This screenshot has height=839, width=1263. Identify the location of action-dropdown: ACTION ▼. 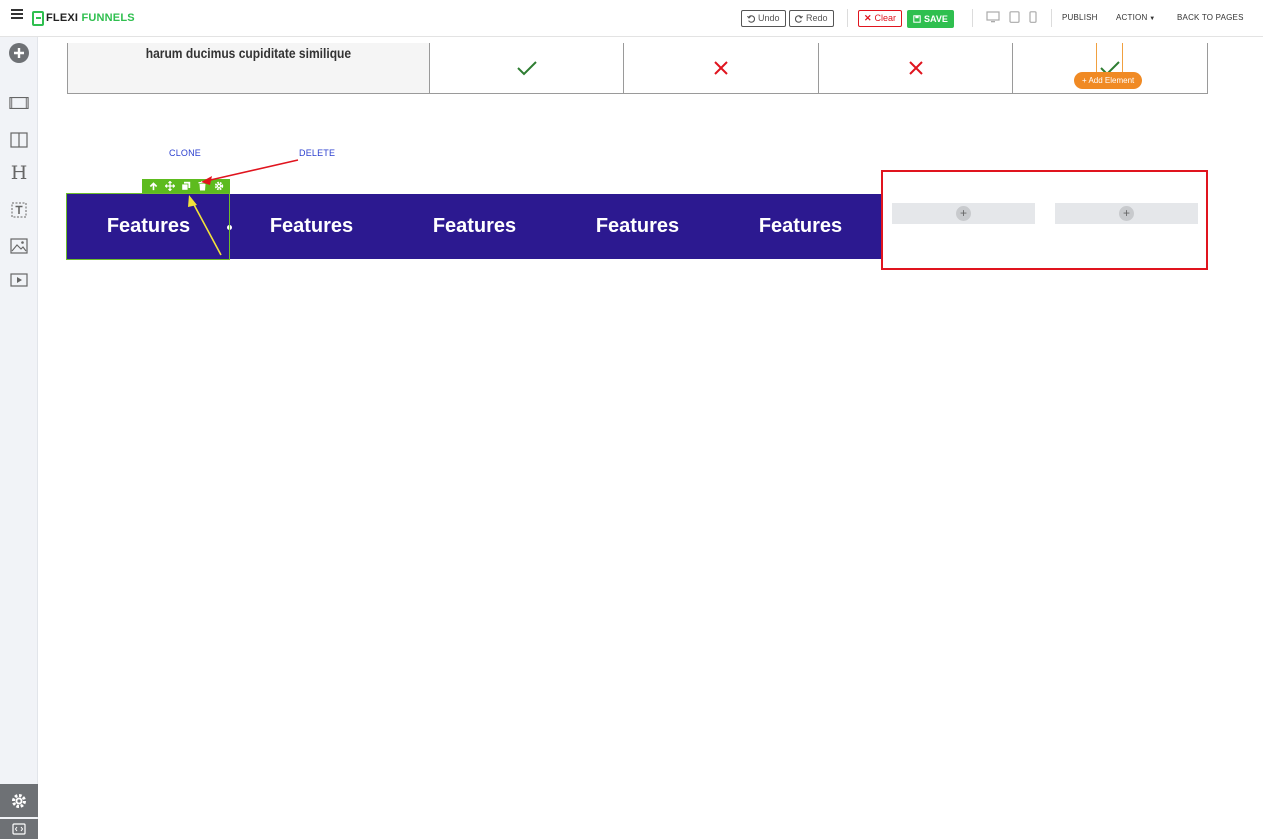
(1135, 17).